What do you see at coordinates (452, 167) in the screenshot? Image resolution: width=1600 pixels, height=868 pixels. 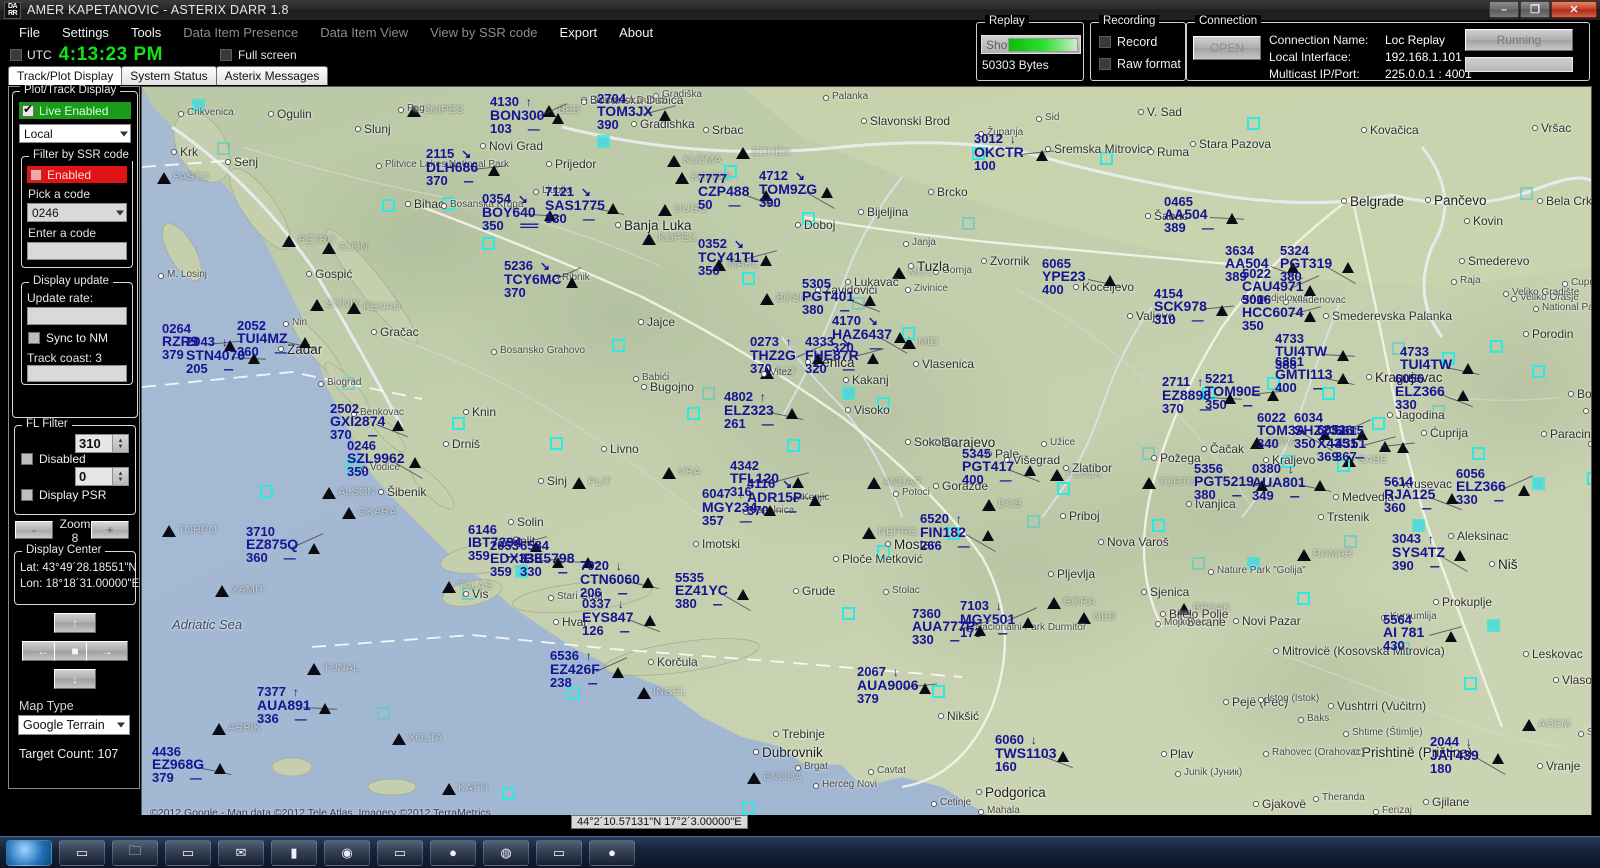 I see `track-label: 2115 ↘ DLH686 370 ---` at bounding box center [452, 167].